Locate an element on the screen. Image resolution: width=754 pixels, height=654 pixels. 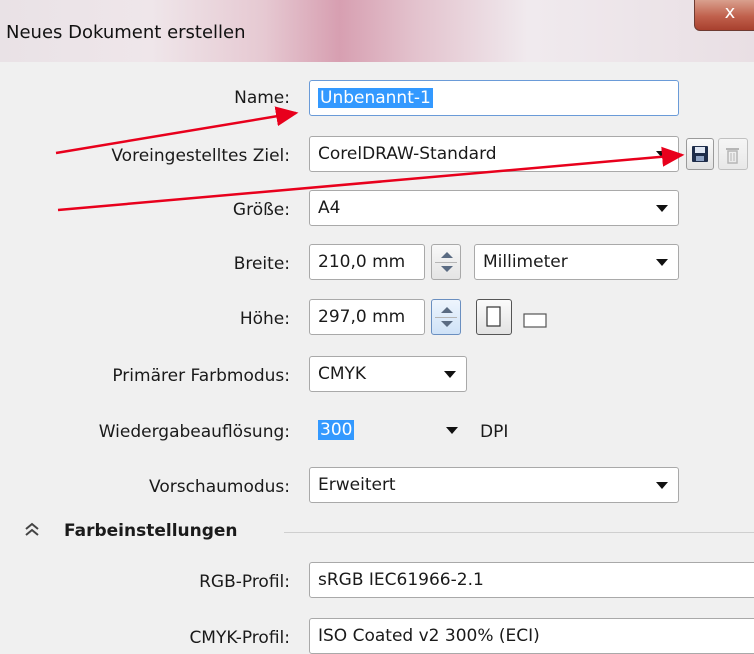
arrow-to-save-button is located at coordinates (371, 179).